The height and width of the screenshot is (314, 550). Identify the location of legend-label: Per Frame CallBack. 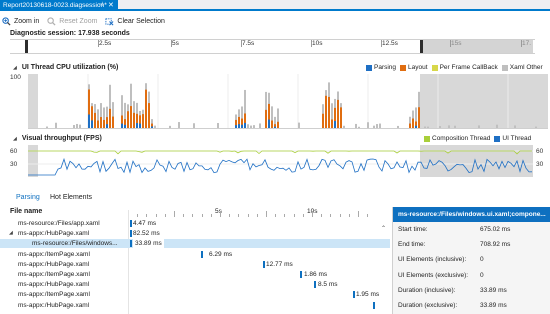
(468, 67).